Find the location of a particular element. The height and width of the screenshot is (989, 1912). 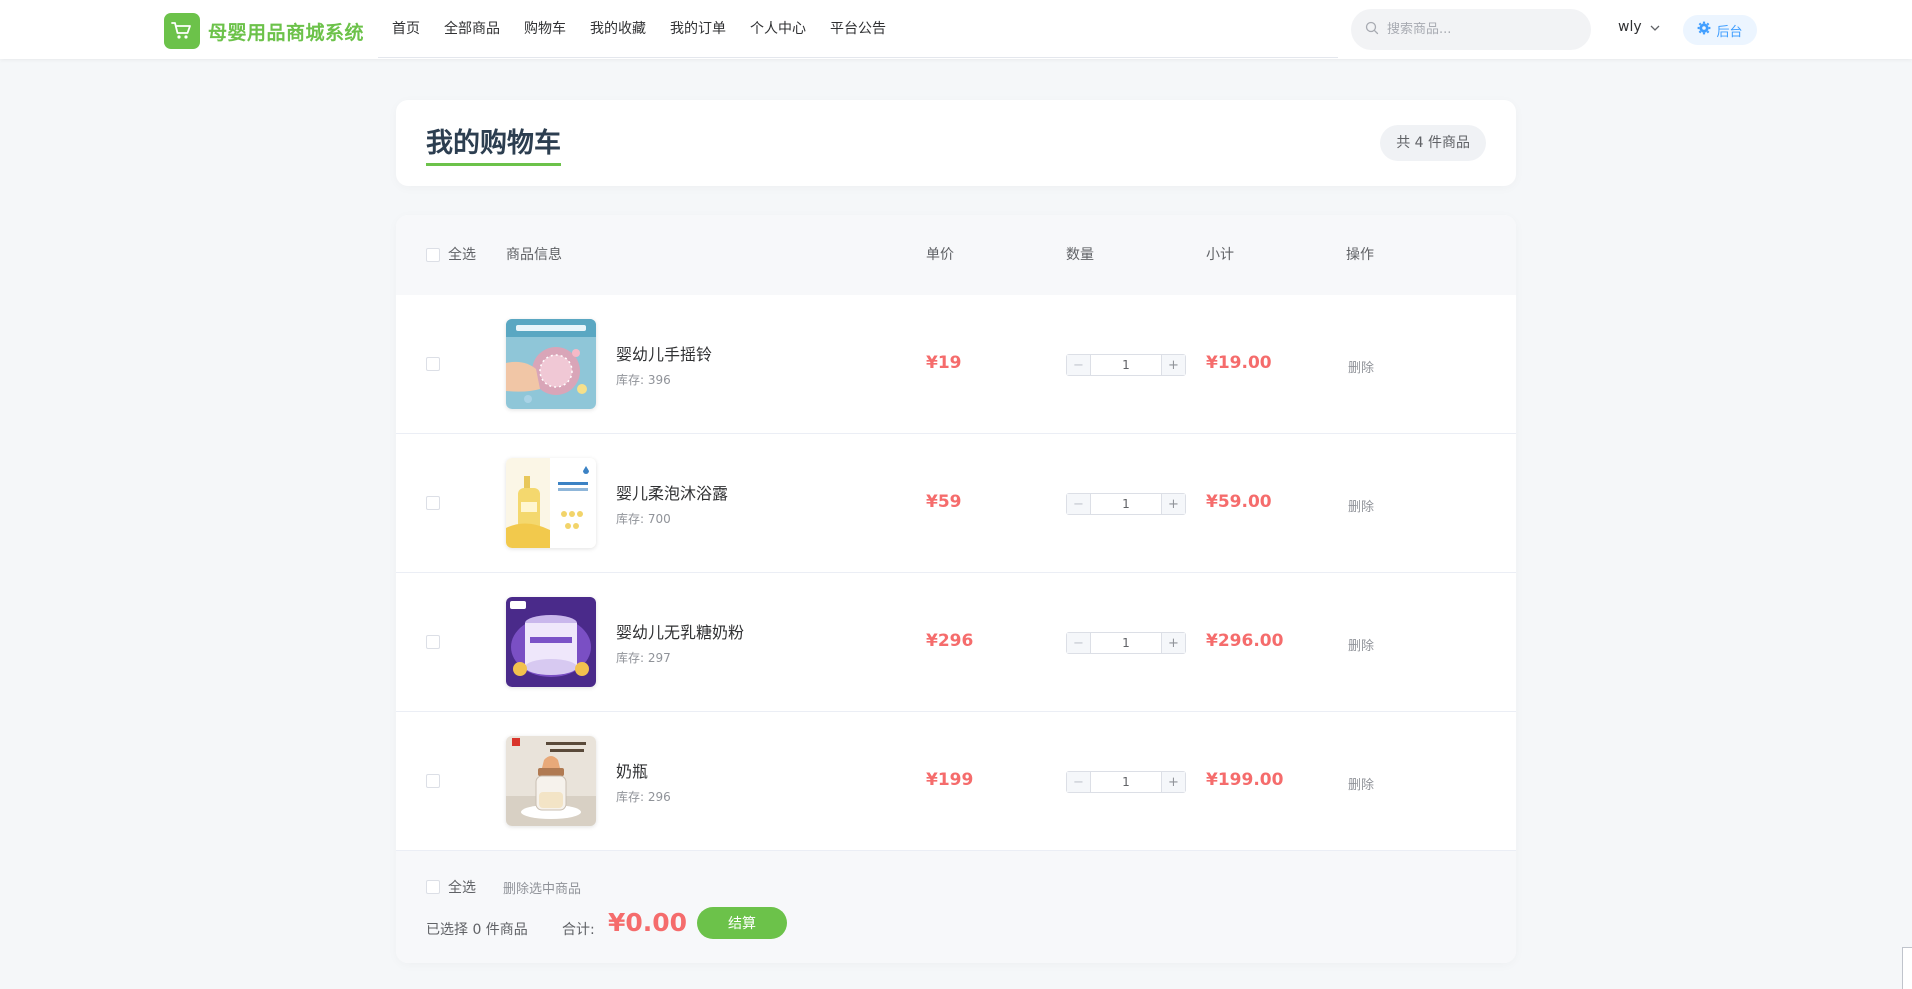

logo: 母婴用品商城系统 is located at coordinates (264, 31).